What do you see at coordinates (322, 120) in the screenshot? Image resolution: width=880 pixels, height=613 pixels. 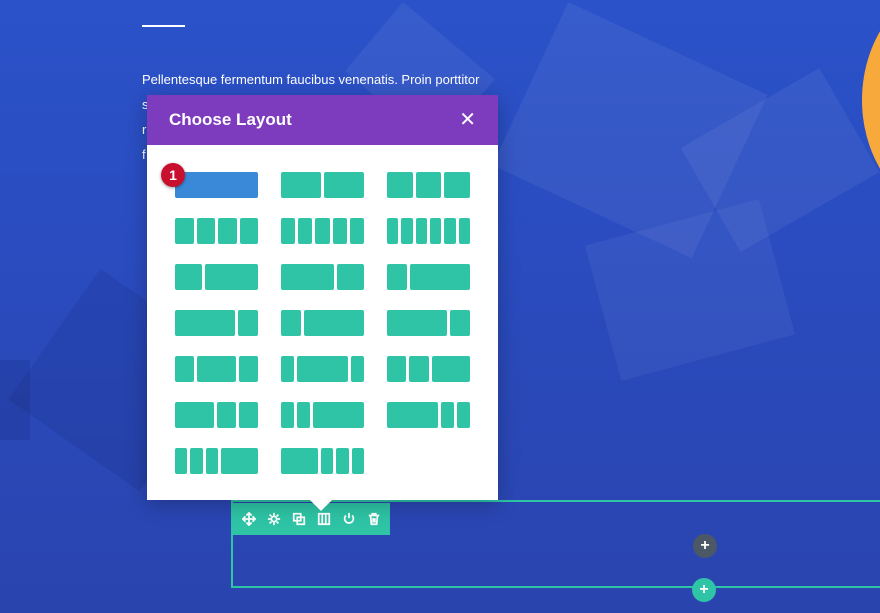 I see `modal-header: Choose Layout ✕` at bounding box center [322, 120].